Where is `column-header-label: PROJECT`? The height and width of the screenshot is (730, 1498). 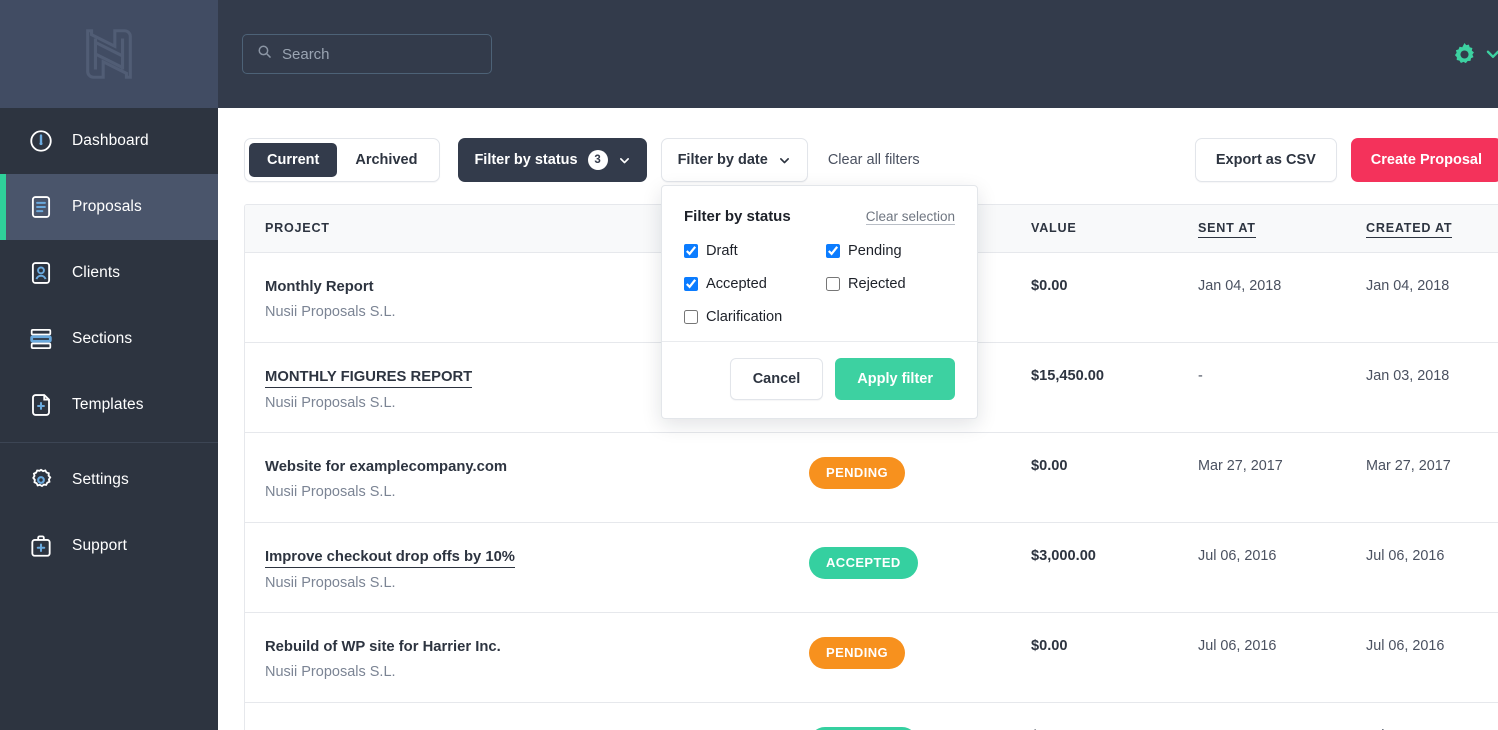
column-header-label: PROJECT is located at coordinates (297, 228).